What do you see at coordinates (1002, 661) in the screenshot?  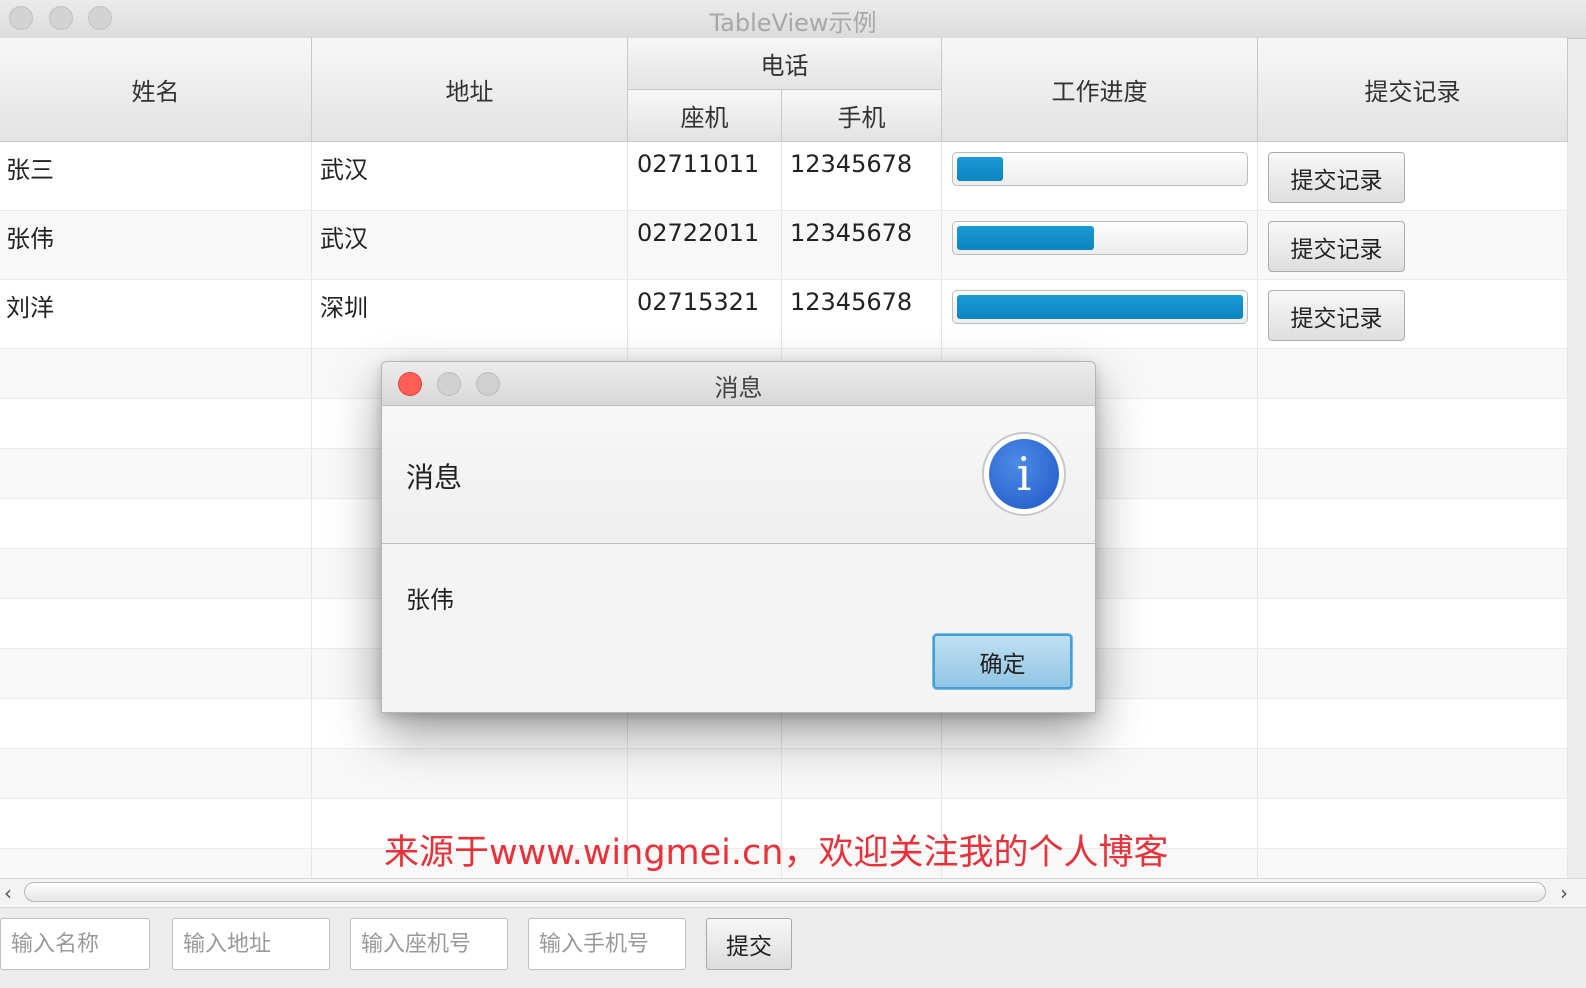 I see `ok-button: 确定` at bounding box center [1002, 661].